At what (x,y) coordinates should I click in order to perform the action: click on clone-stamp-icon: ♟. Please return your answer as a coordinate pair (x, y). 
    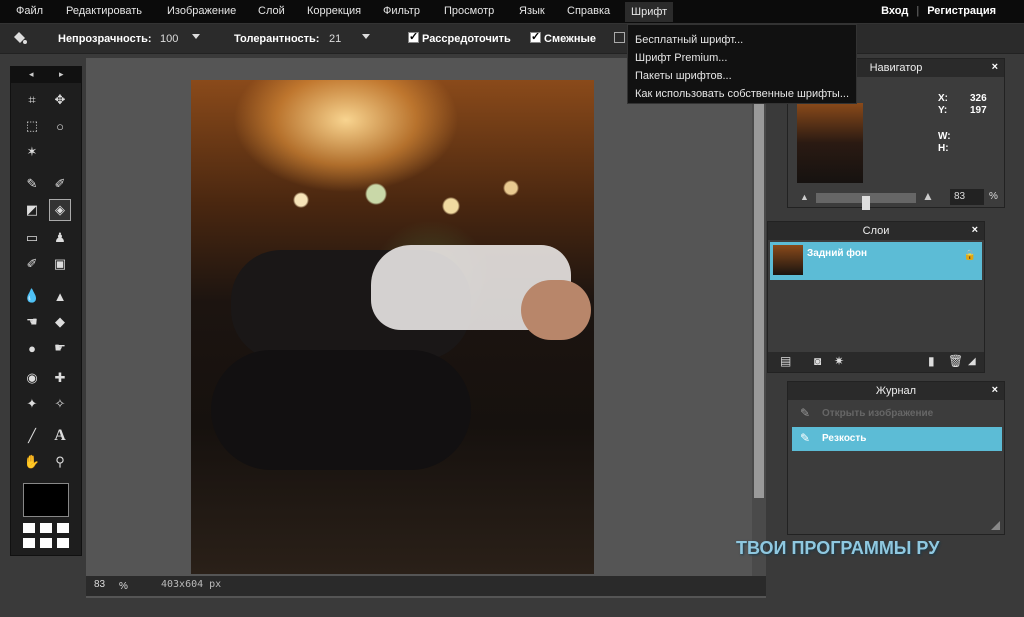
    Looking at the image, I should click on (60, 238).